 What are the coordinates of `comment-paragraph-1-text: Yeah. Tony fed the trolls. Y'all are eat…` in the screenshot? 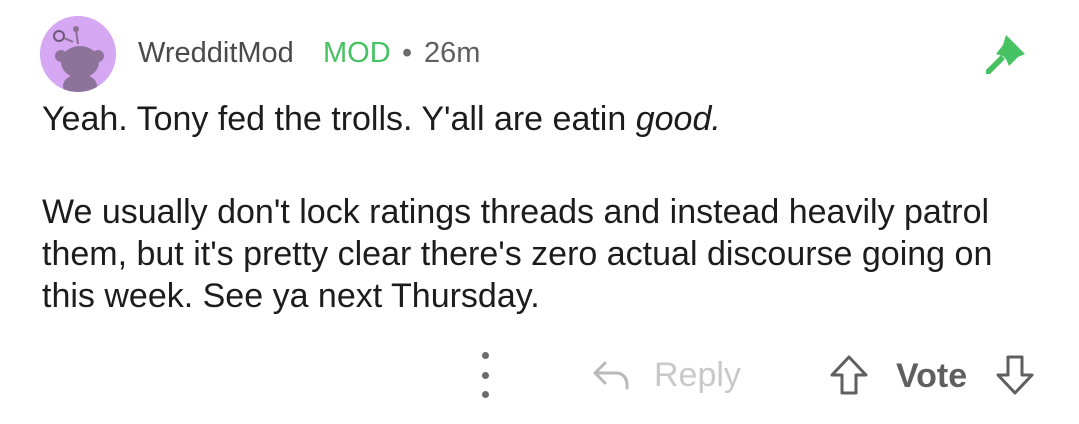 It's located at (339, 119).